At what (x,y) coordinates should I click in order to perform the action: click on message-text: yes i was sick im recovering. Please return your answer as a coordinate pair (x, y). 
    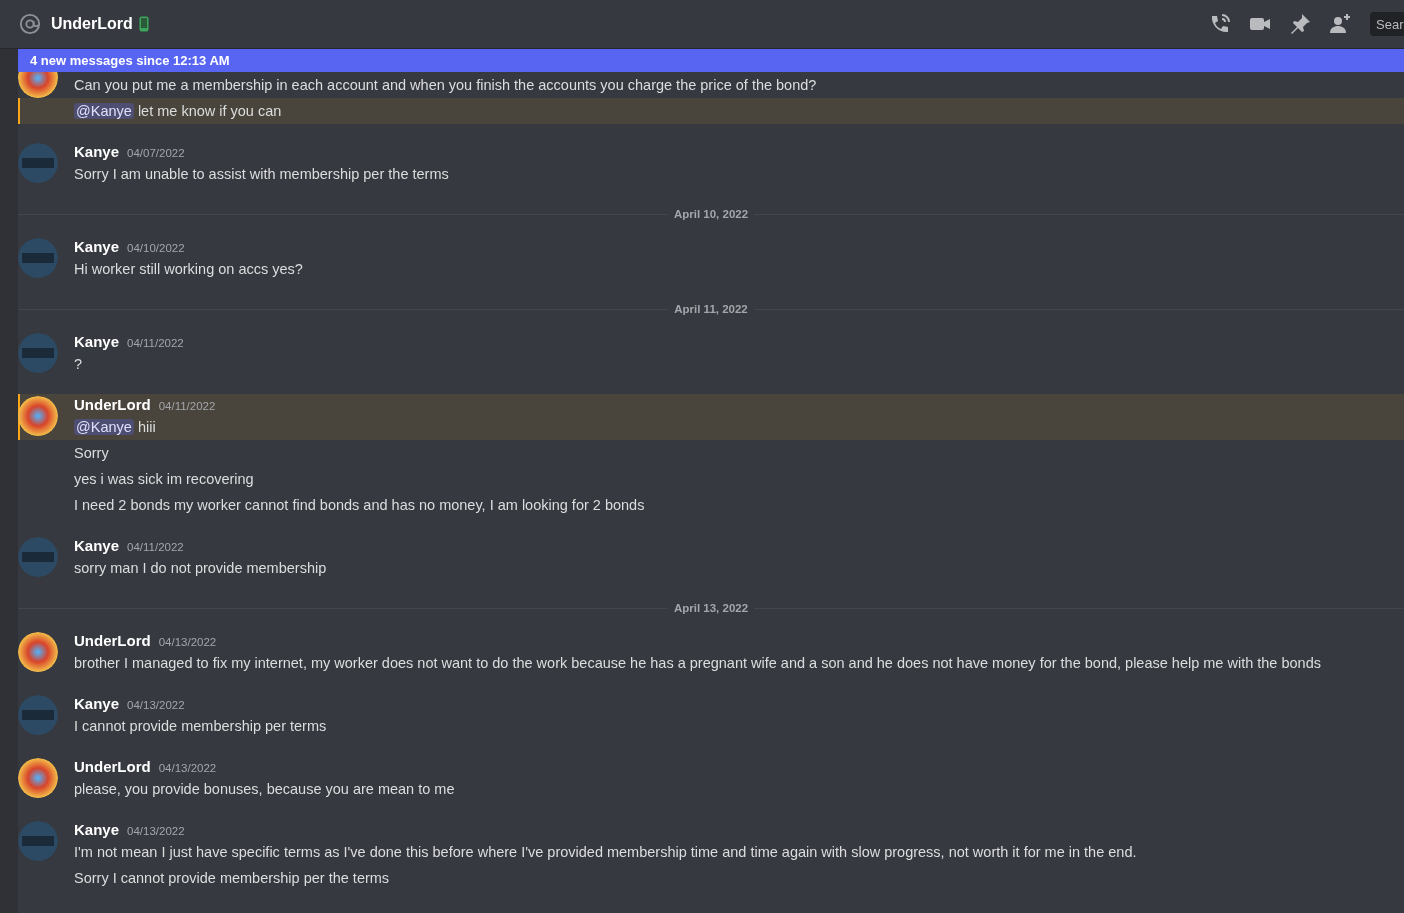
    Looking at the image, I should click on (164, 479).